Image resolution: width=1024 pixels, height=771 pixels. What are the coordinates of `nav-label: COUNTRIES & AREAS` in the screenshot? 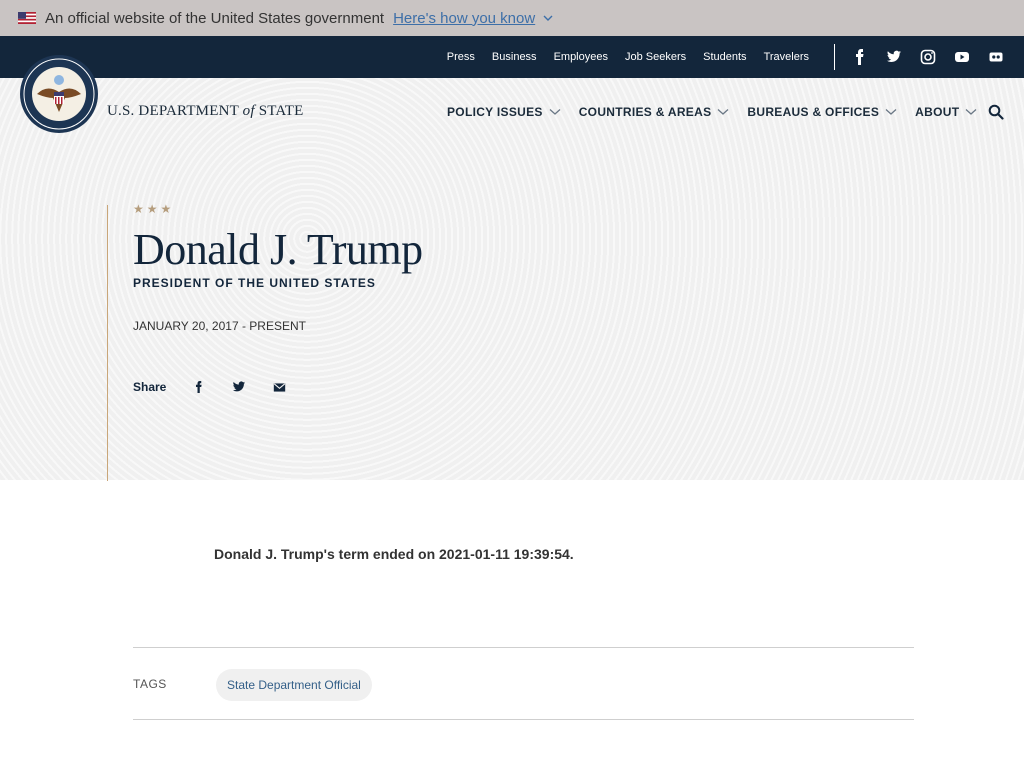 It's located at (645, 112).